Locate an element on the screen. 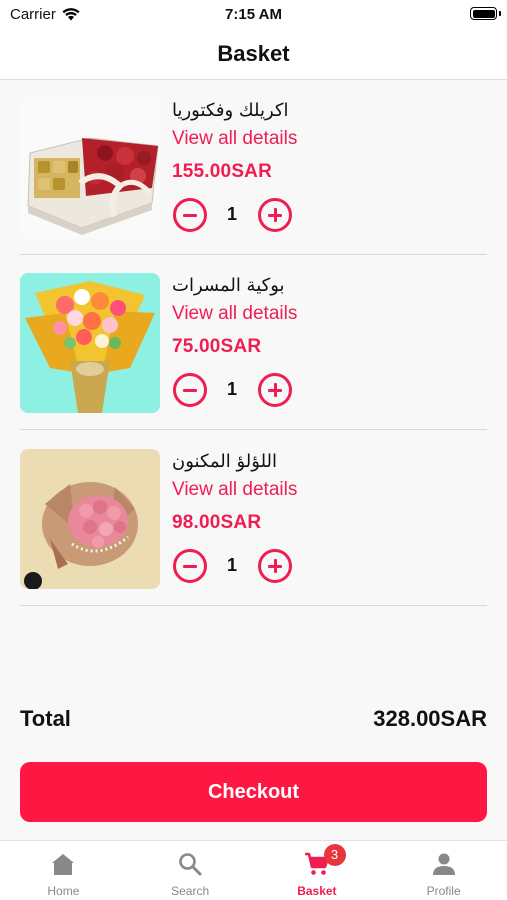 The image size is (507, 900). status-time: 7:15 AM is located at coordinates (253, 14).